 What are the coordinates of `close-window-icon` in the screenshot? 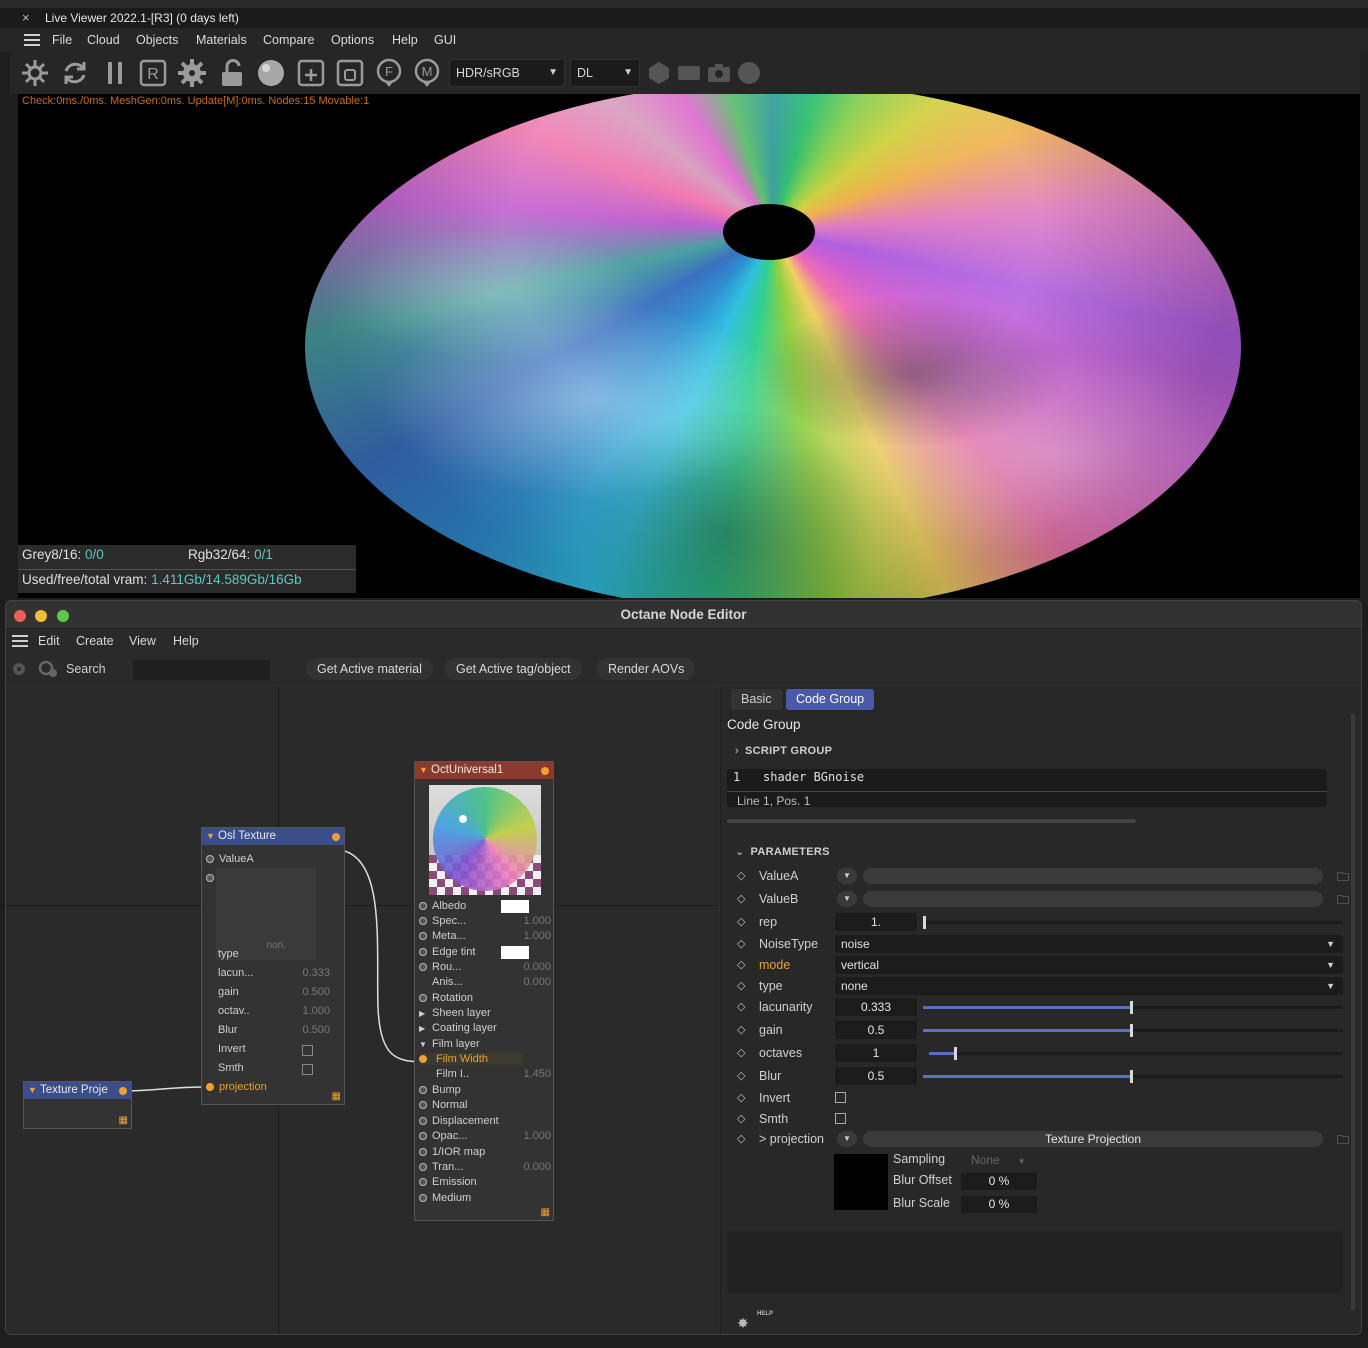 It's located at (20, 616).